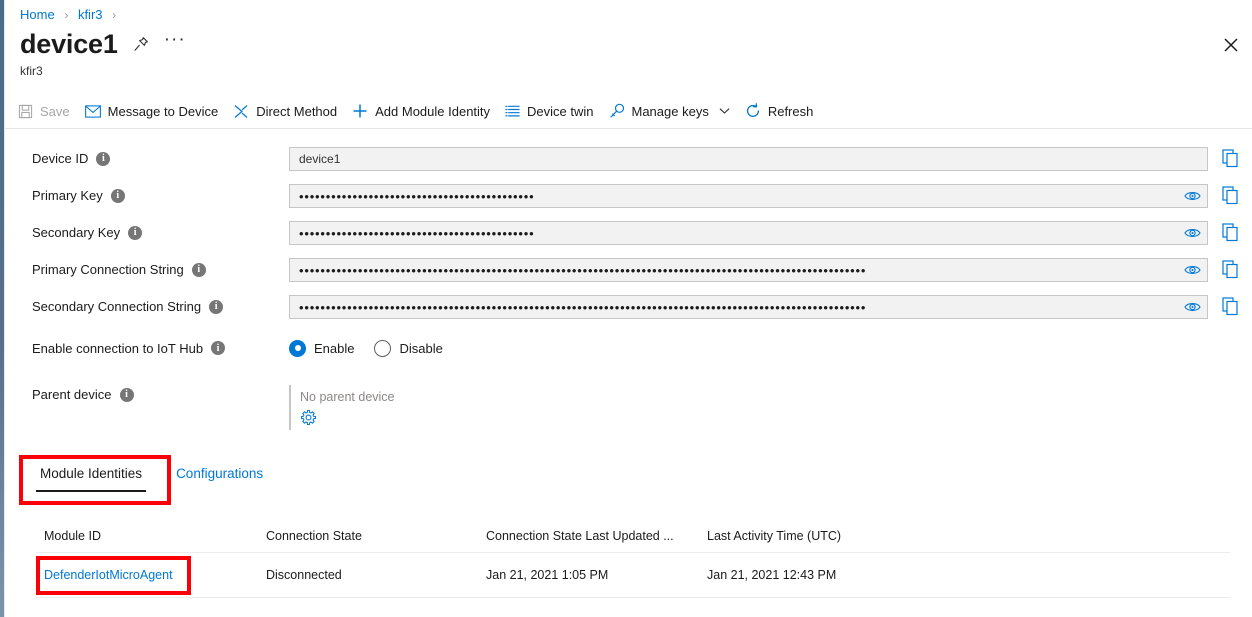 The width and height of the screenshot is (1252, 617). I want to click on add-module-identity-label: Add Module Identity, so click(433, 111).